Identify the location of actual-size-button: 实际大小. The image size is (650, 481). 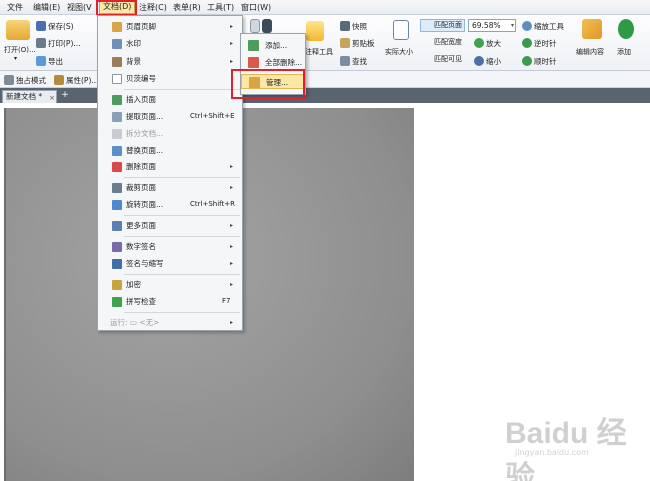
(399, 52).